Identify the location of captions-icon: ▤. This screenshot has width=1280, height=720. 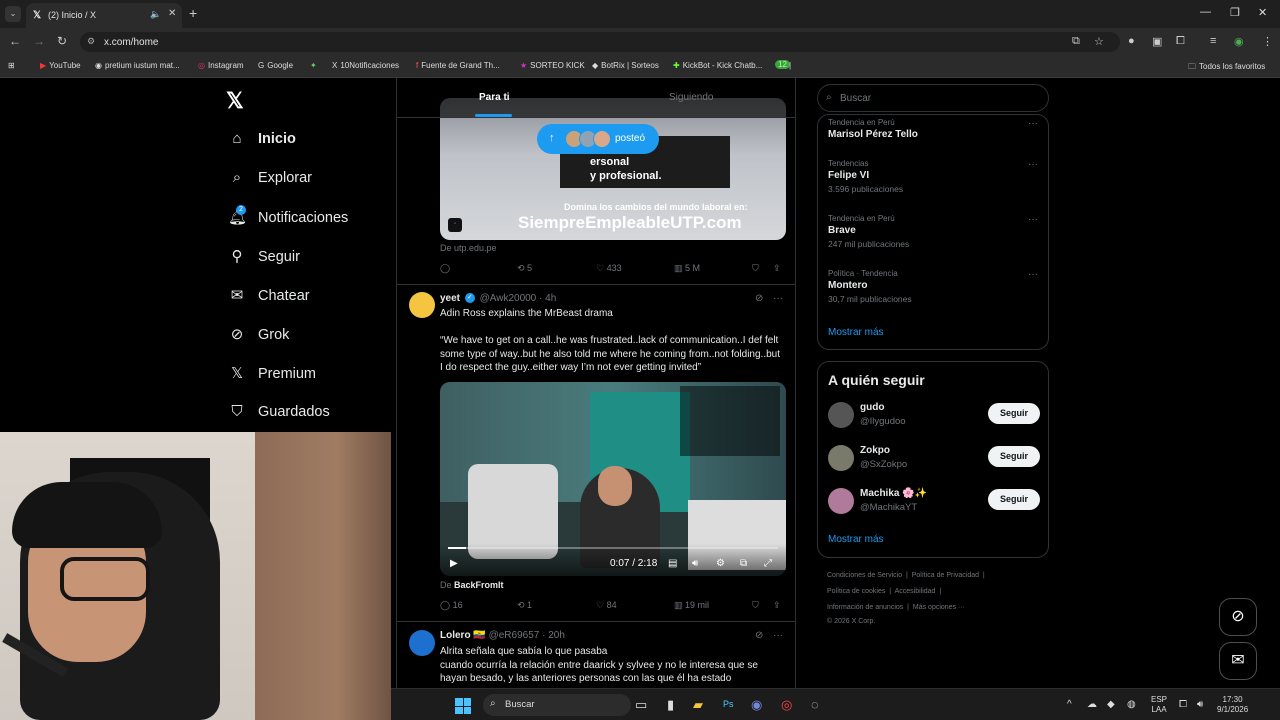
(672, 563).